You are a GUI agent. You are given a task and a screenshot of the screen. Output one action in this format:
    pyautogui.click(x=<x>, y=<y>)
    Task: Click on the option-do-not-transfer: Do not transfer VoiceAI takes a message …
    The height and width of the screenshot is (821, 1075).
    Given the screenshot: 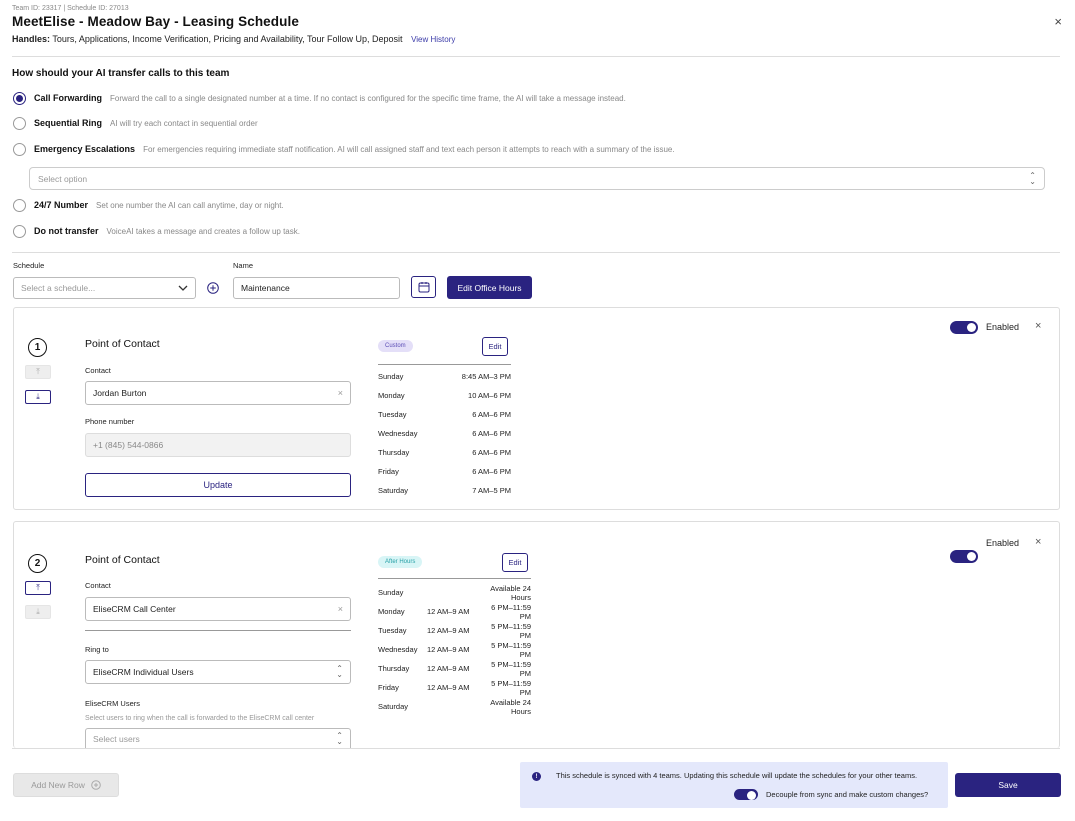 What is the action you would take?
    pyautogui.click(x=156, y=231)
    